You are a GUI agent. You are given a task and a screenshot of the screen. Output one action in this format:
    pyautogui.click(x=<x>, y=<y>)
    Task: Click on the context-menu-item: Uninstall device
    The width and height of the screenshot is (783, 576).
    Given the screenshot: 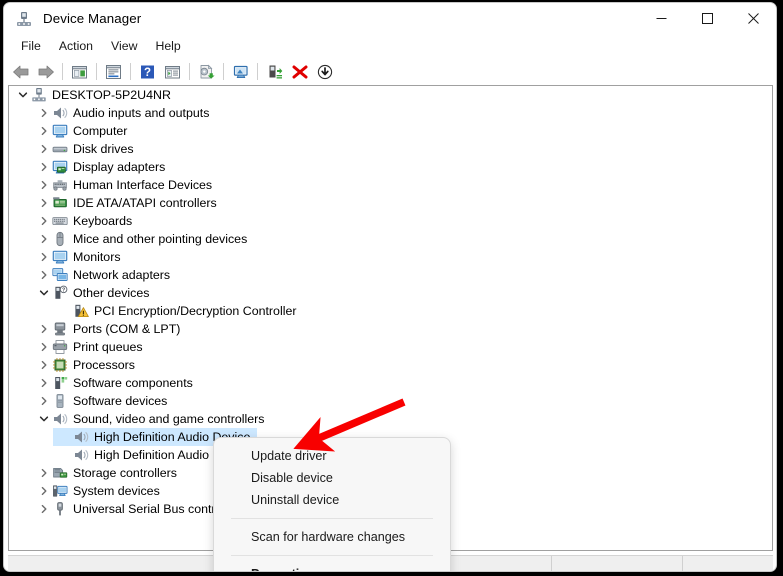 What is the action you would take?
    pyautogui.click(x=332, y=500)
    